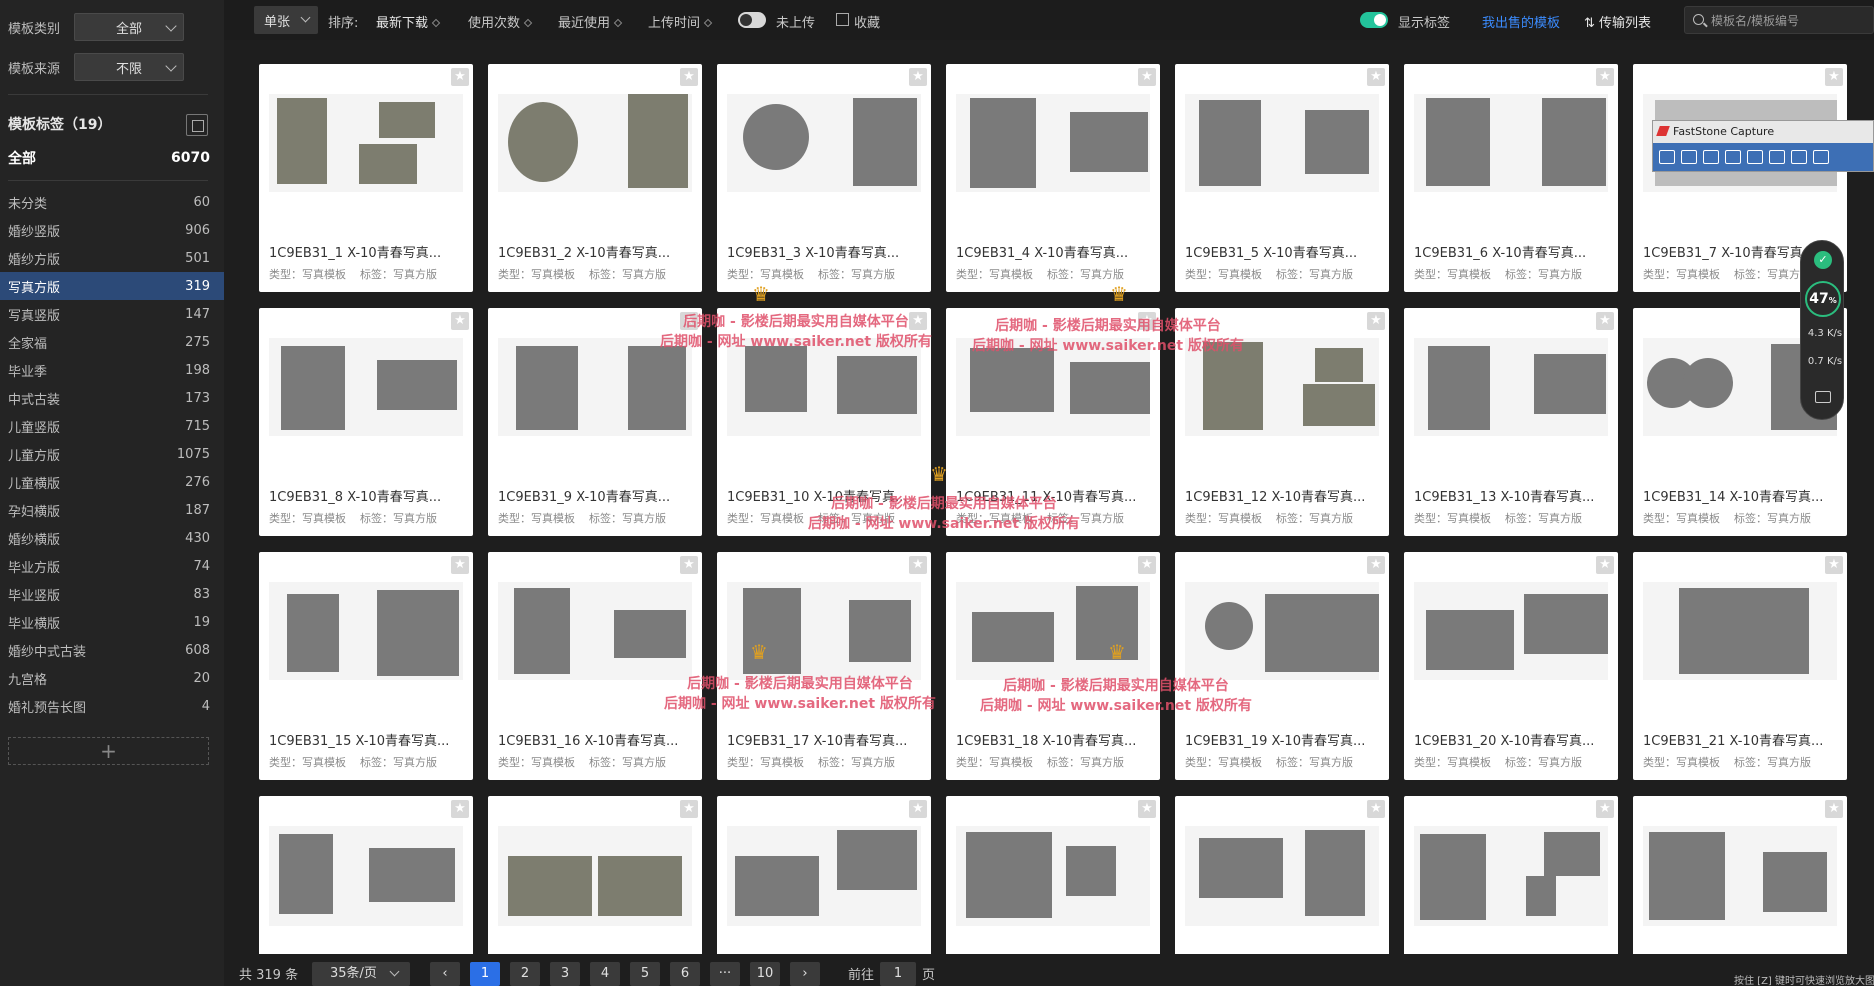 The image size is (1874, 986). Describe the element at coordinates (1733, 157) in the screenshot. I see `capture-freehand-icon` at that location.